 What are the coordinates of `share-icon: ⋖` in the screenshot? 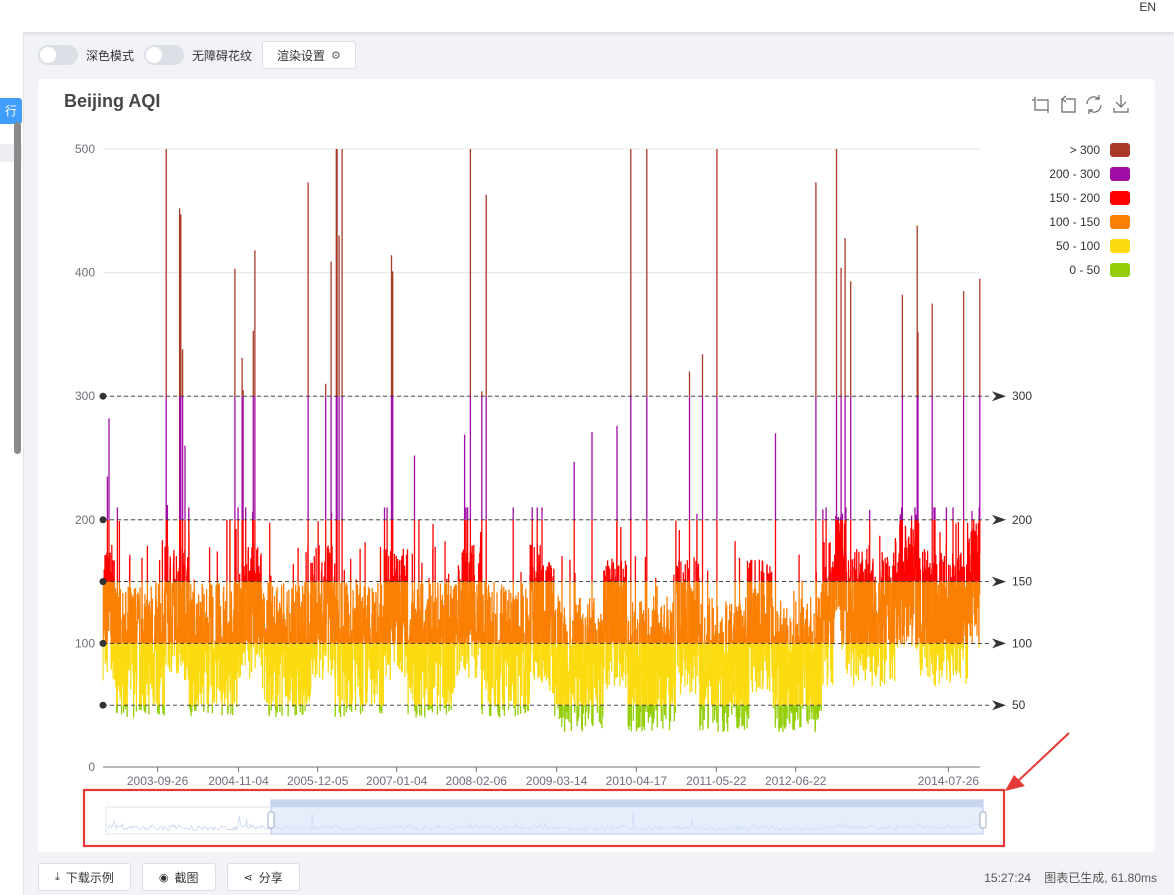 It's located at (248, 877).